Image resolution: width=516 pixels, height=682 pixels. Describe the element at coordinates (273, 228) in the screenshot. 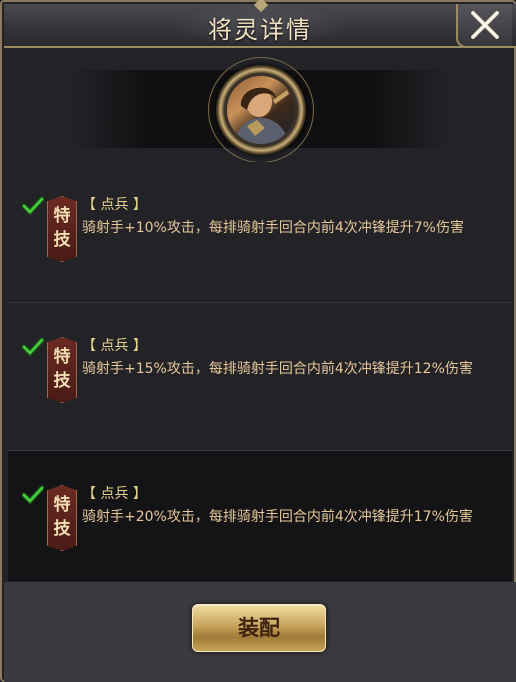

I see `skill-description: 骑射手+10%攻击，每排骑射手回合内前4次冲锋提升7%伤害` at that location.